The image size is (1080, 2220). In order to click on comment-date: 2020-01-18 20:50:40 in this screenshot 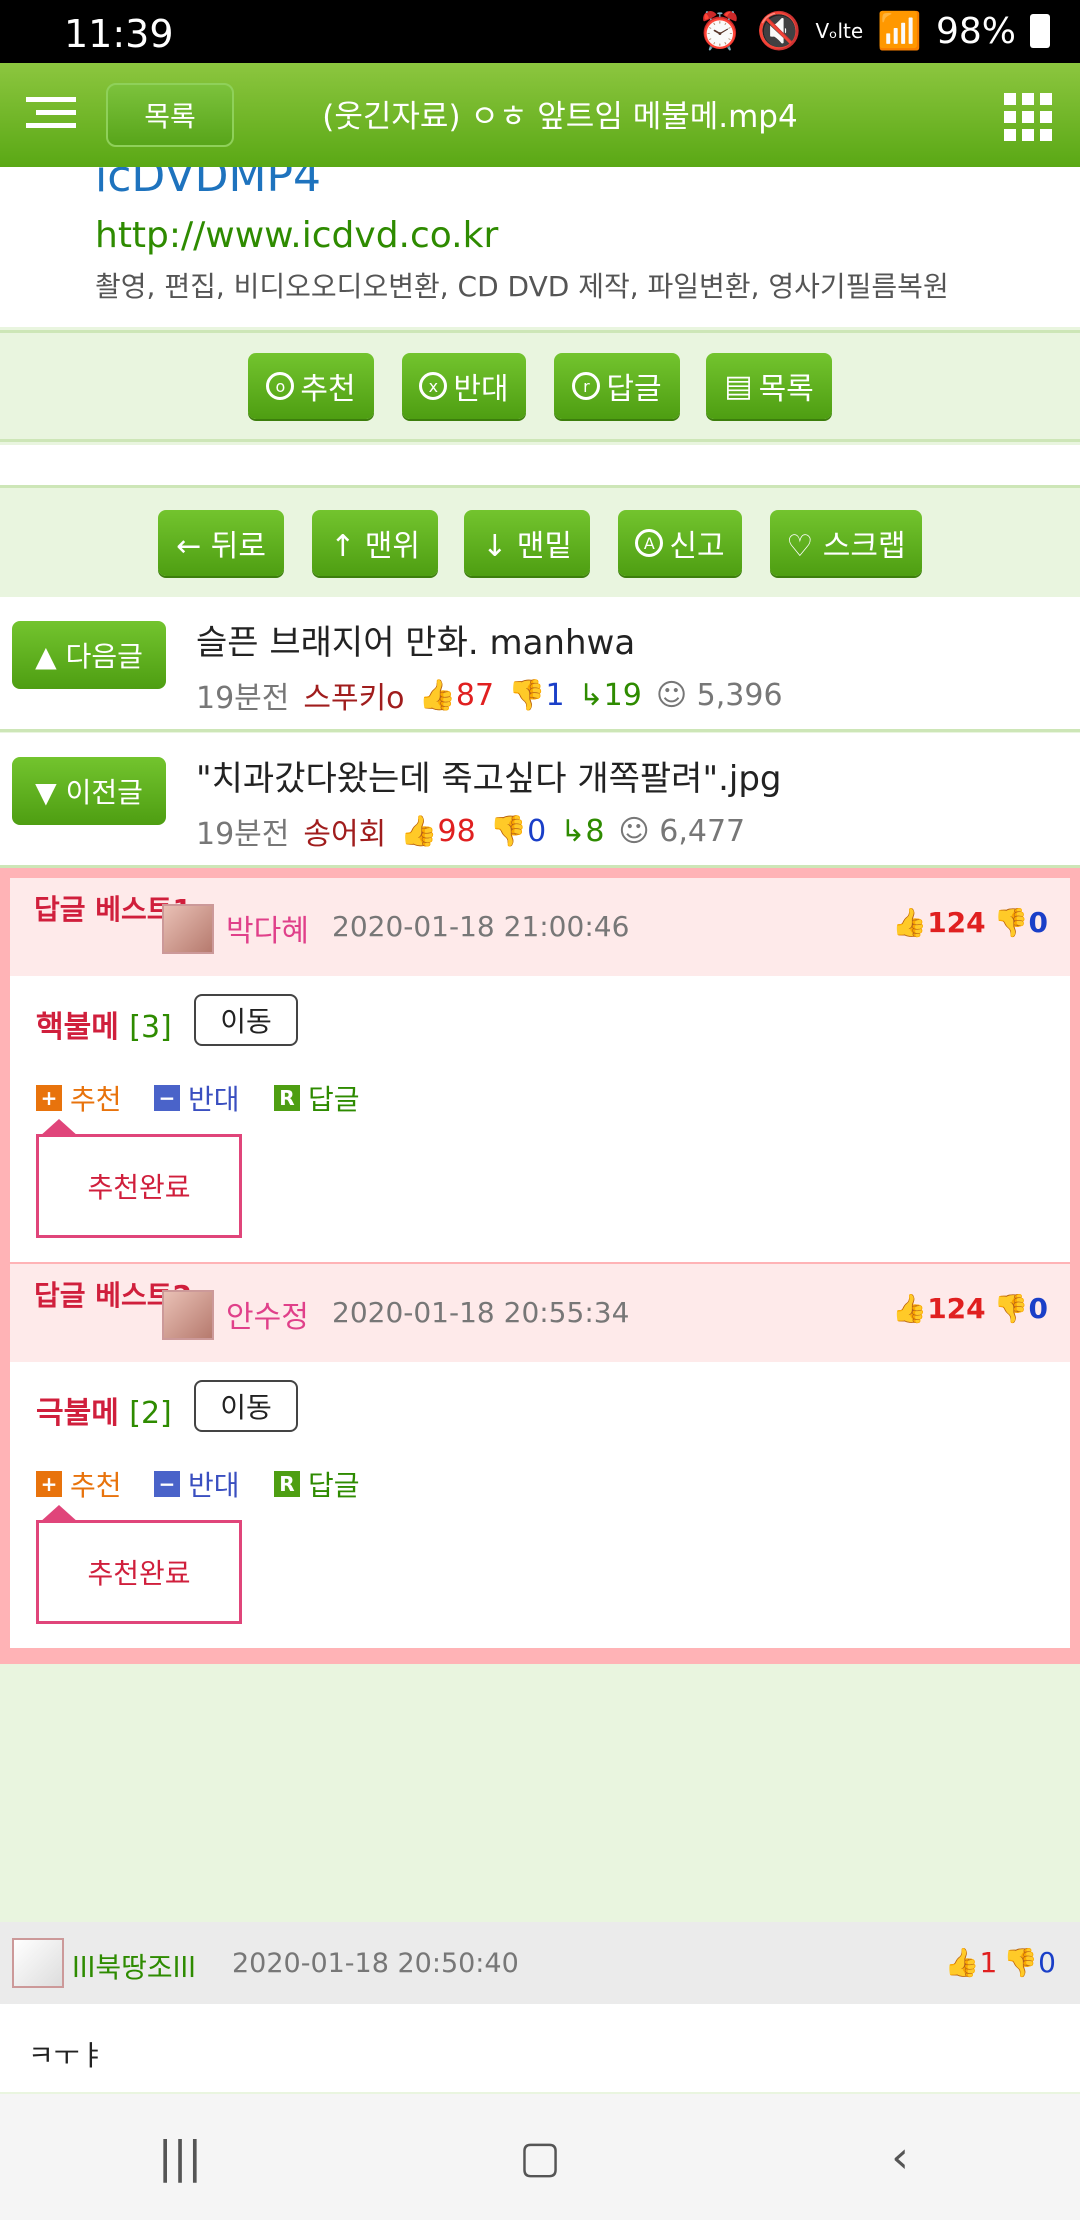, I will do `click(375, 1963)`.